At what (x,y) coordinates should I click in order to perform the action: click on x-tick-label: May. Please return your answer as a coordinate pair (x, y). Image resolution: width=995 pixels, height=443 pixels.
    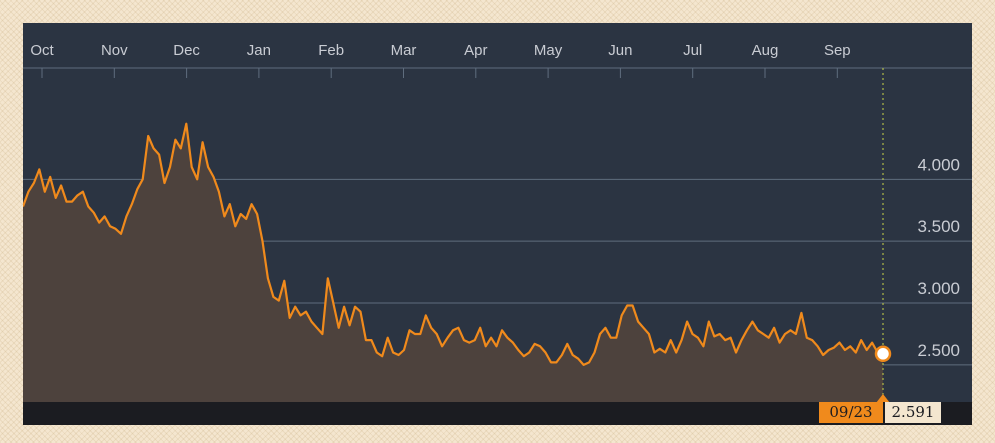
    Looking at the image, I should click on (548, 50).